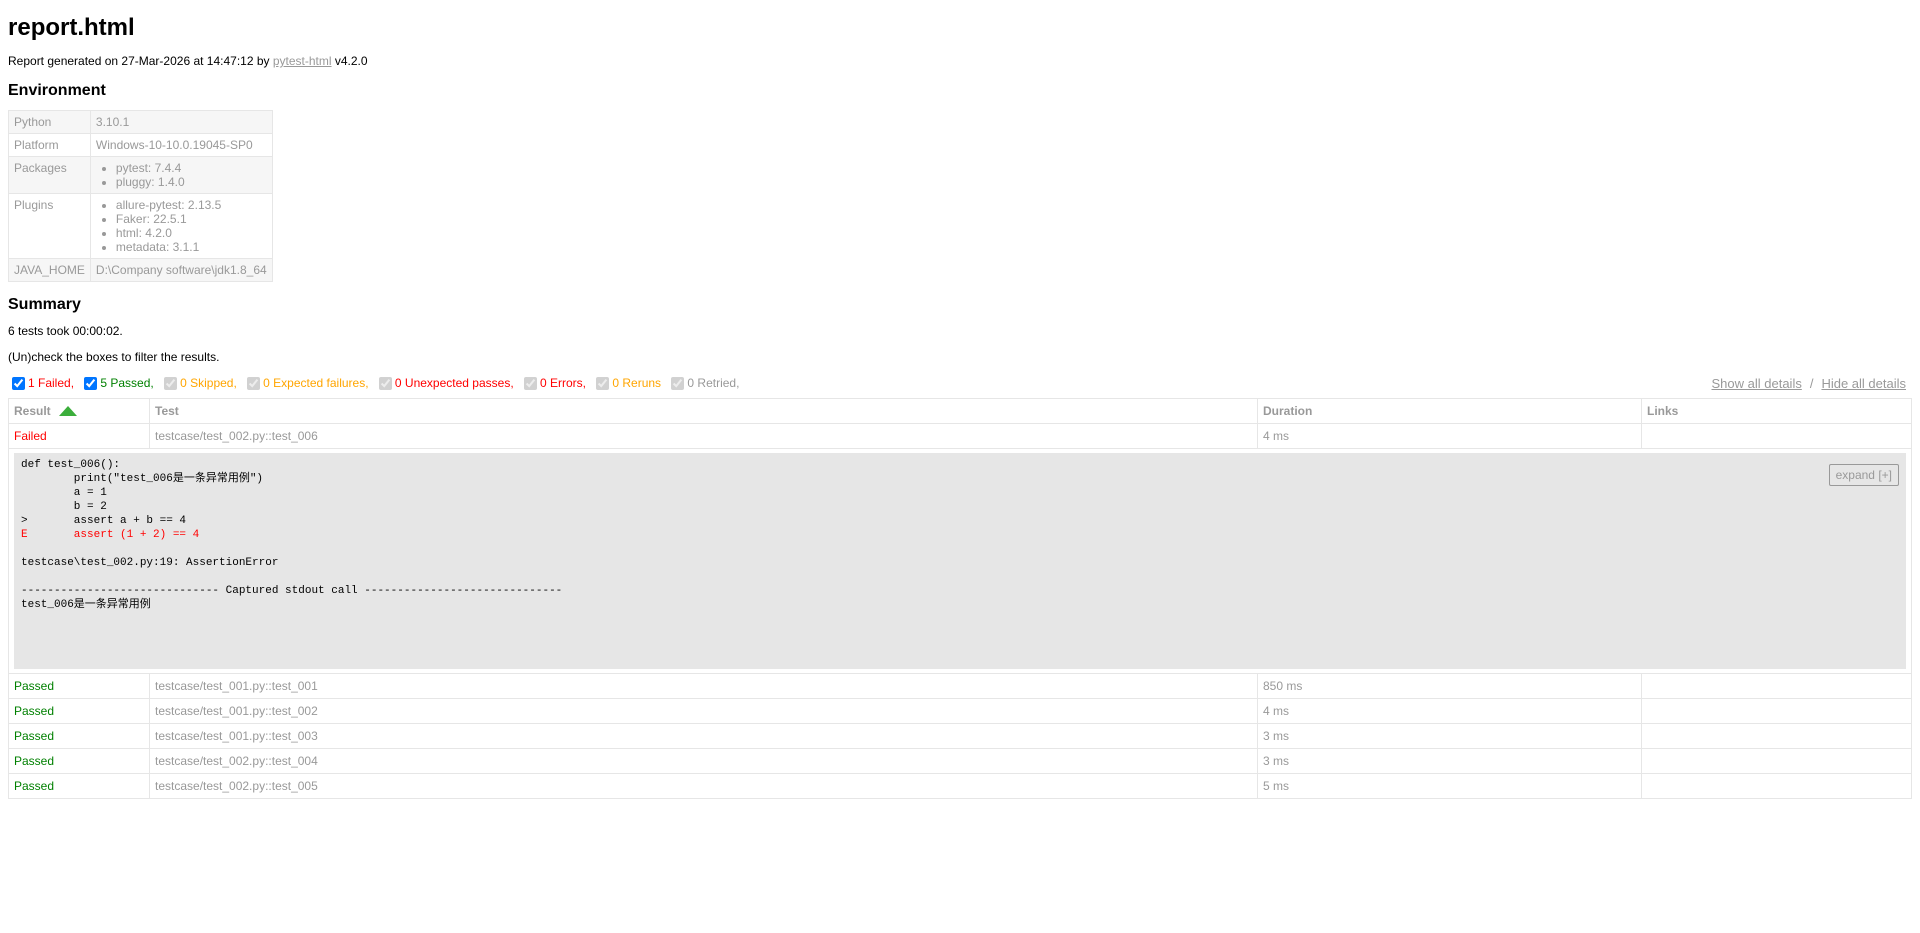 This screenshot has height=933, width=1920. Describe the element at coordinates (57, 90) in the screenshot. I see `environment-heading: Environment` at that location.